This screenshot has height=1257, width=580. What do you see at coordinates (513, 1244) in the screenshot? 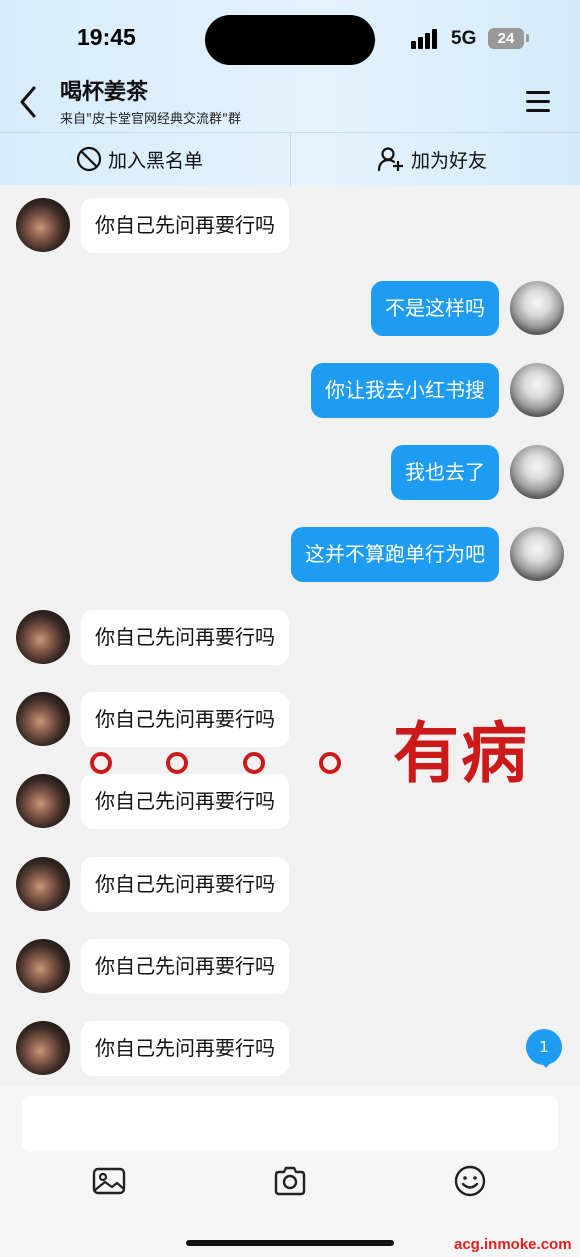
I see `watermark: acg.inmoke.com` at bounding box center [513, 1244].